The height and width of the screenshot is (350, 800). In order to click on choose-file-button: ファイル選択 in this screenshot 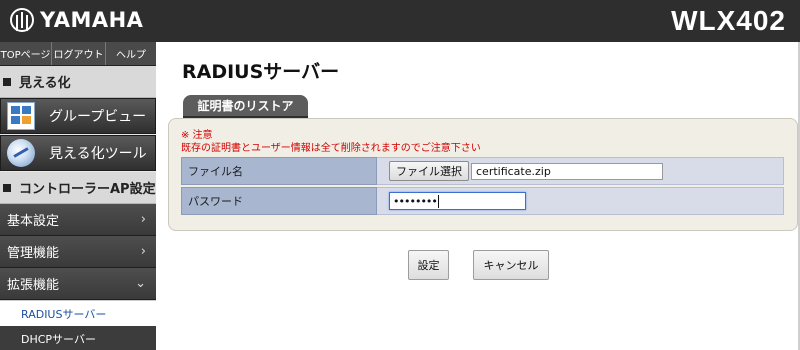, I will do `click(429, 171)`.